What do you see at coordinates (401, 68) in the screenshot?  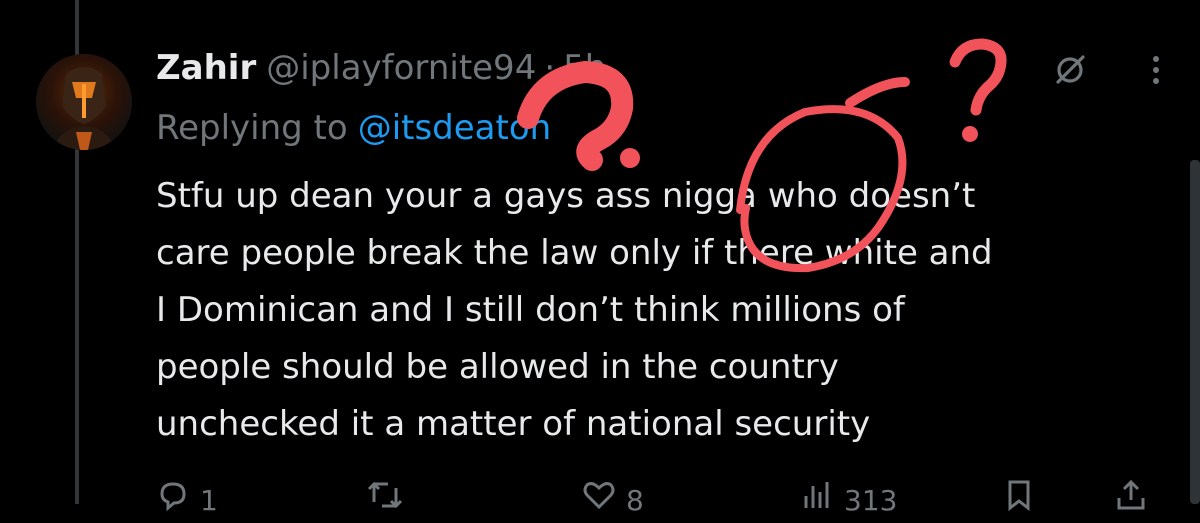 I see `author-handle: @iplayfornite94` at bounding box center [401, 68].